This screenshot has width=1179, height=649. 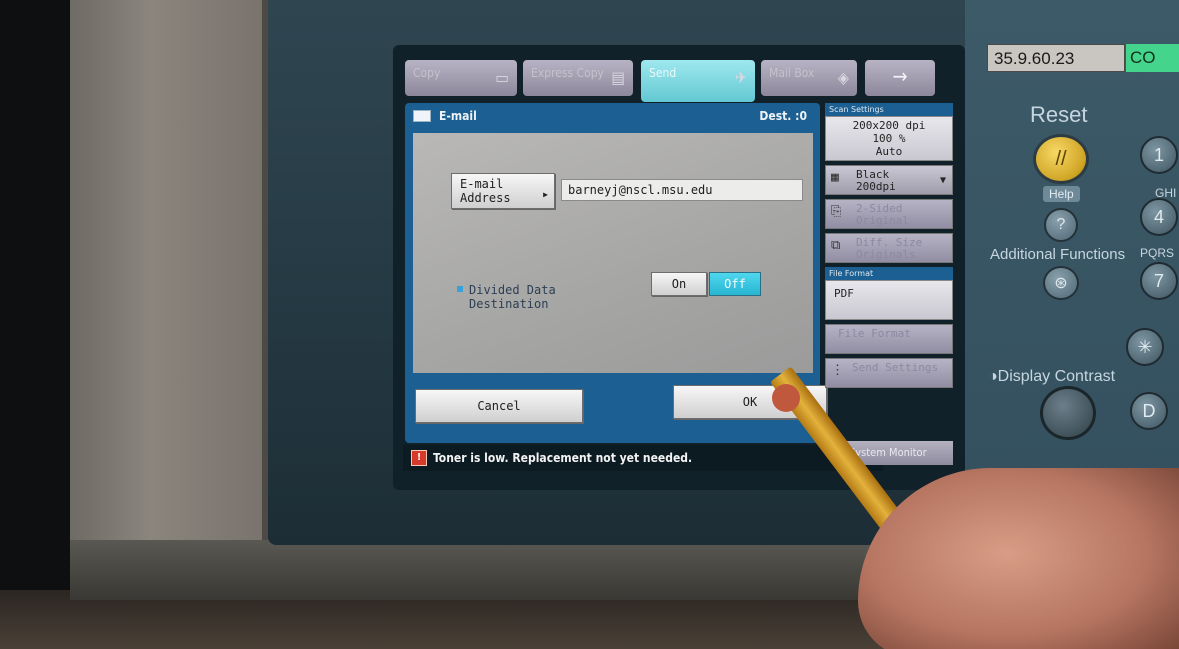 I want to click on tab-express-copy: Express Copy ▤, so click(x=578, y=78).